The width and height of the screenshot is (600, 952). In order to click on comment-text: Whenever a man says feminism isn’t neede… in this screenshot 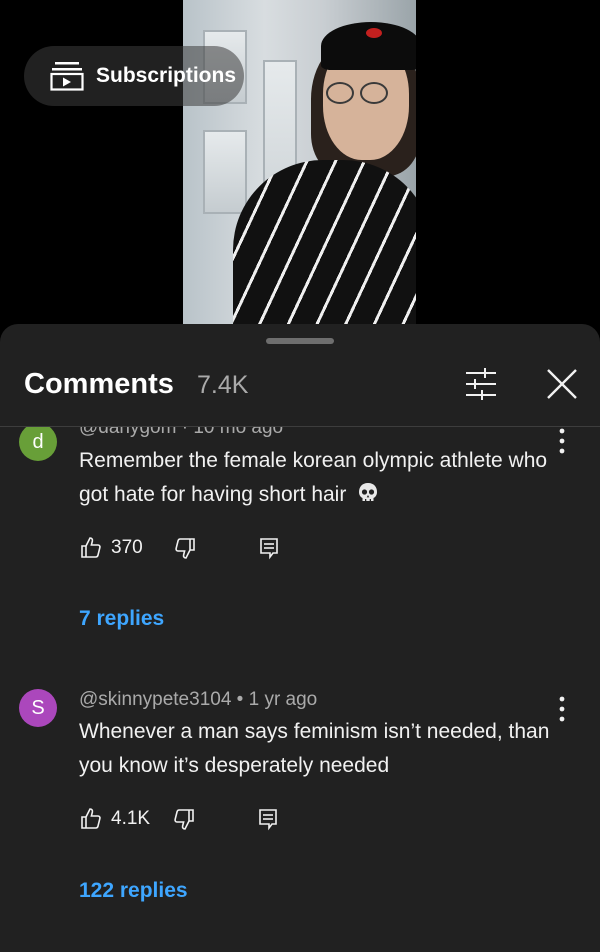, I will do `click(319, 749)`.